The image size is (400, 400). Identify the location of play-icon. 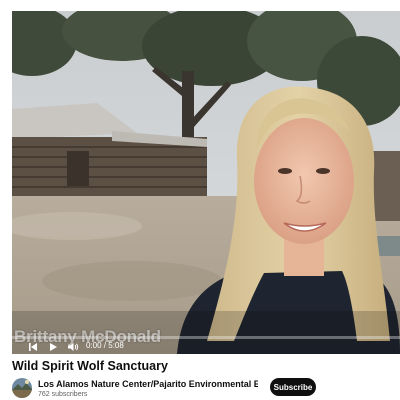
(53, 347).